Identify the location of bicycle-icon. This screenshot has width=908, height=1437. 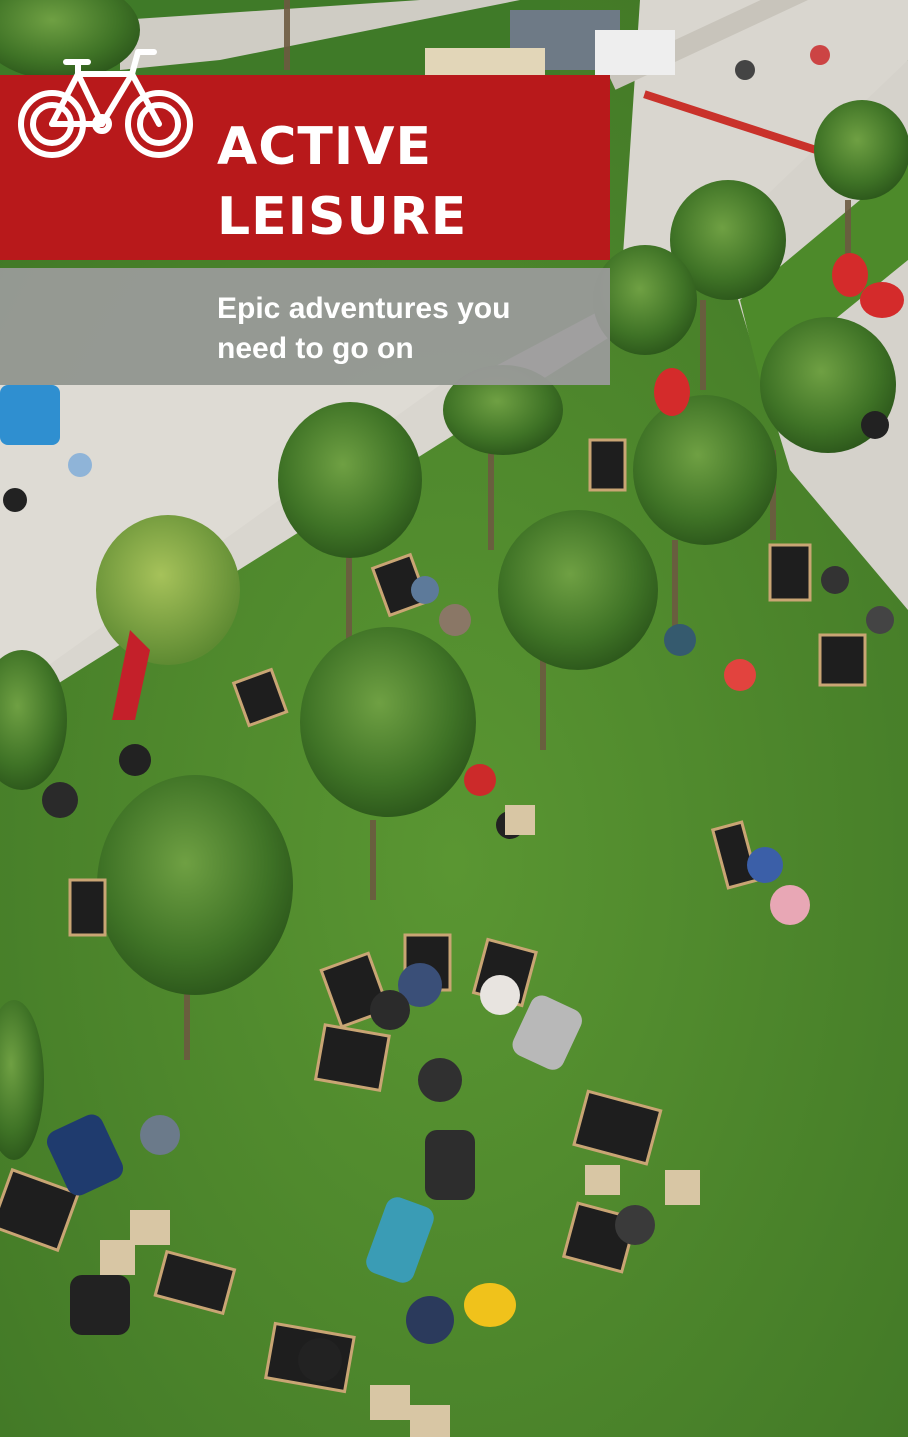
(105, 103).